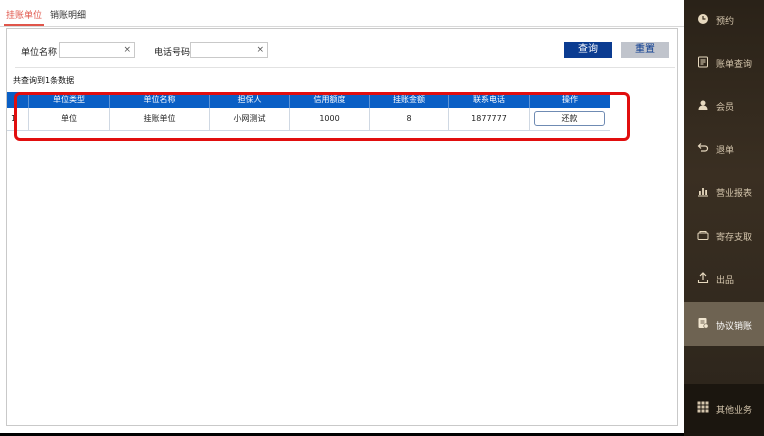  Describe the element at coordinates (703, 19) in the screenshot. I see `clock-icon` at that location.